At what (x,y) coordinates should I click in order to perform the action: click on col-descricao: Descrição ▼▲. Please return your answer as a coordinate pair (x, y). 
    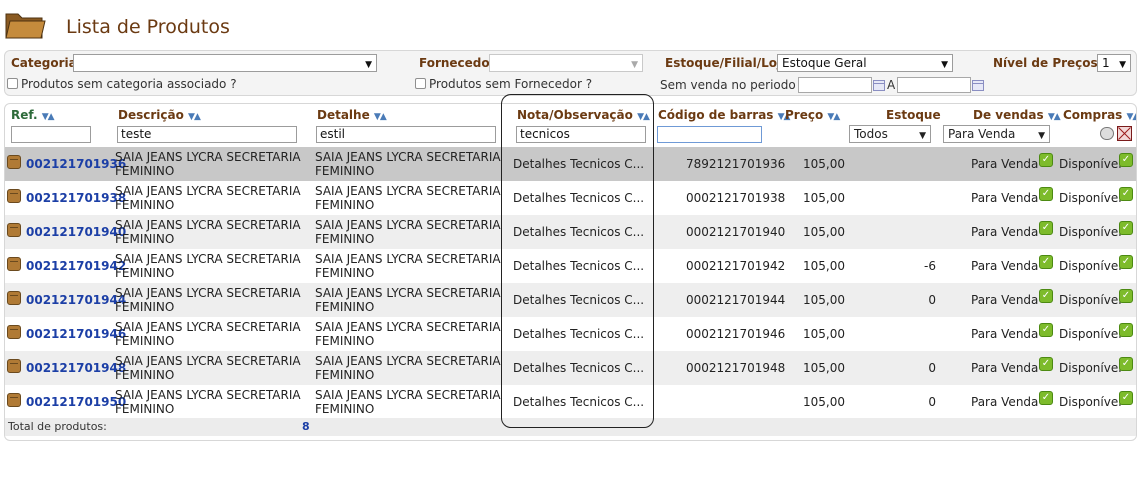
    Looking at the image, I should click on (159, 115).